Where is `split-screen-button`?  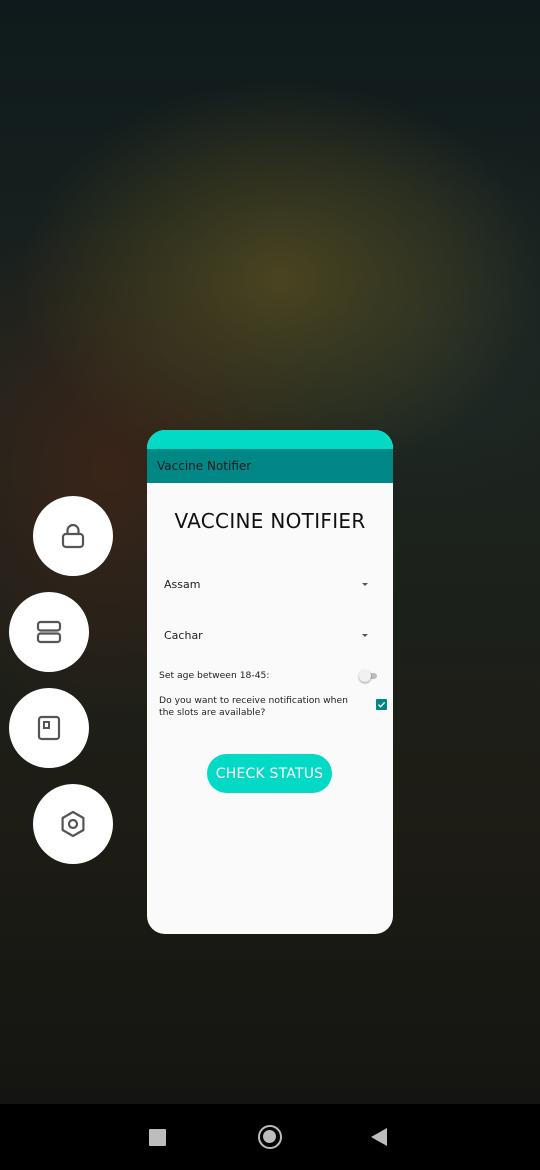 split-screen-button is located at coordinates (49, 632).